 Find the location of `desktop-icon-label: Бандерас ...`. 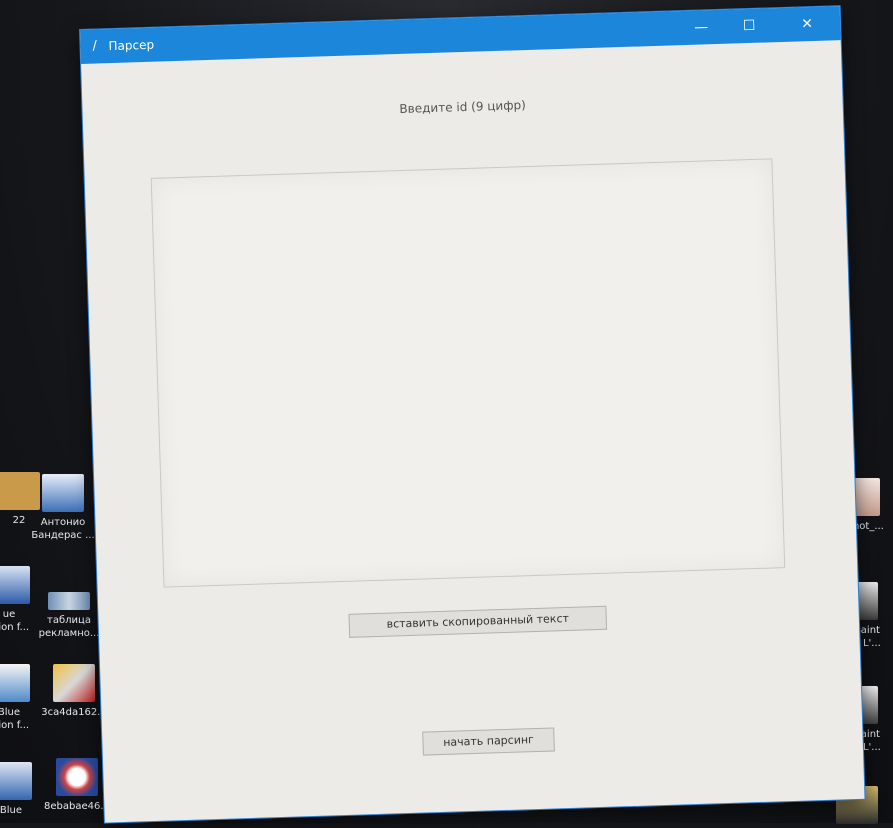

desktop-icon-label: Бандерас ... is located at coordinates (63, 535).